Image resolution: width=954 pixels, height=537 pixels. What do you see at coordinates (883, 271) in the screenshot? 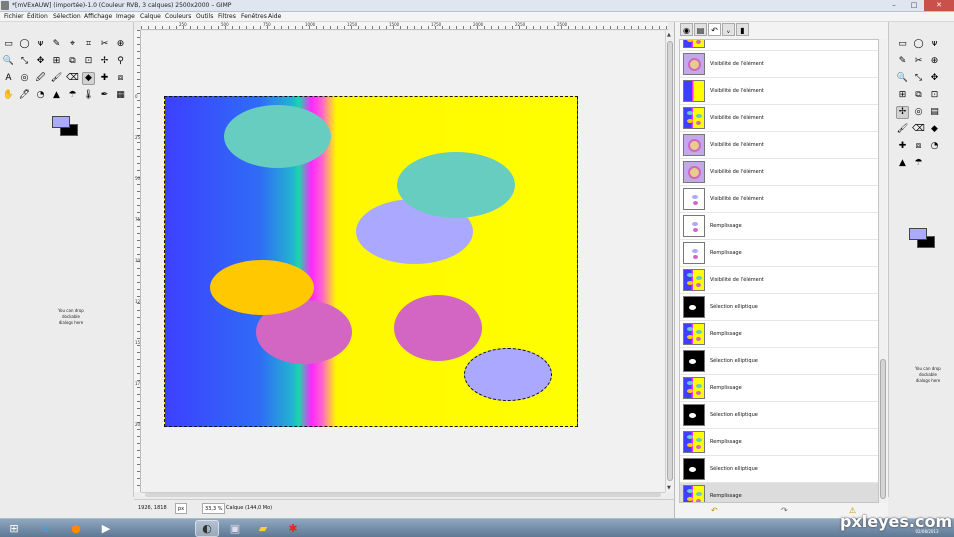
I see `history-scrollbar` at bounding box center [883, 271].